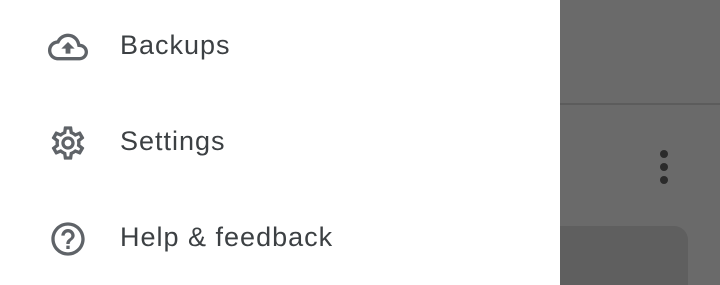 The width and height of the screenshot is (720, 285). I want to click on cloud-upload-icon, so click(68, 47).